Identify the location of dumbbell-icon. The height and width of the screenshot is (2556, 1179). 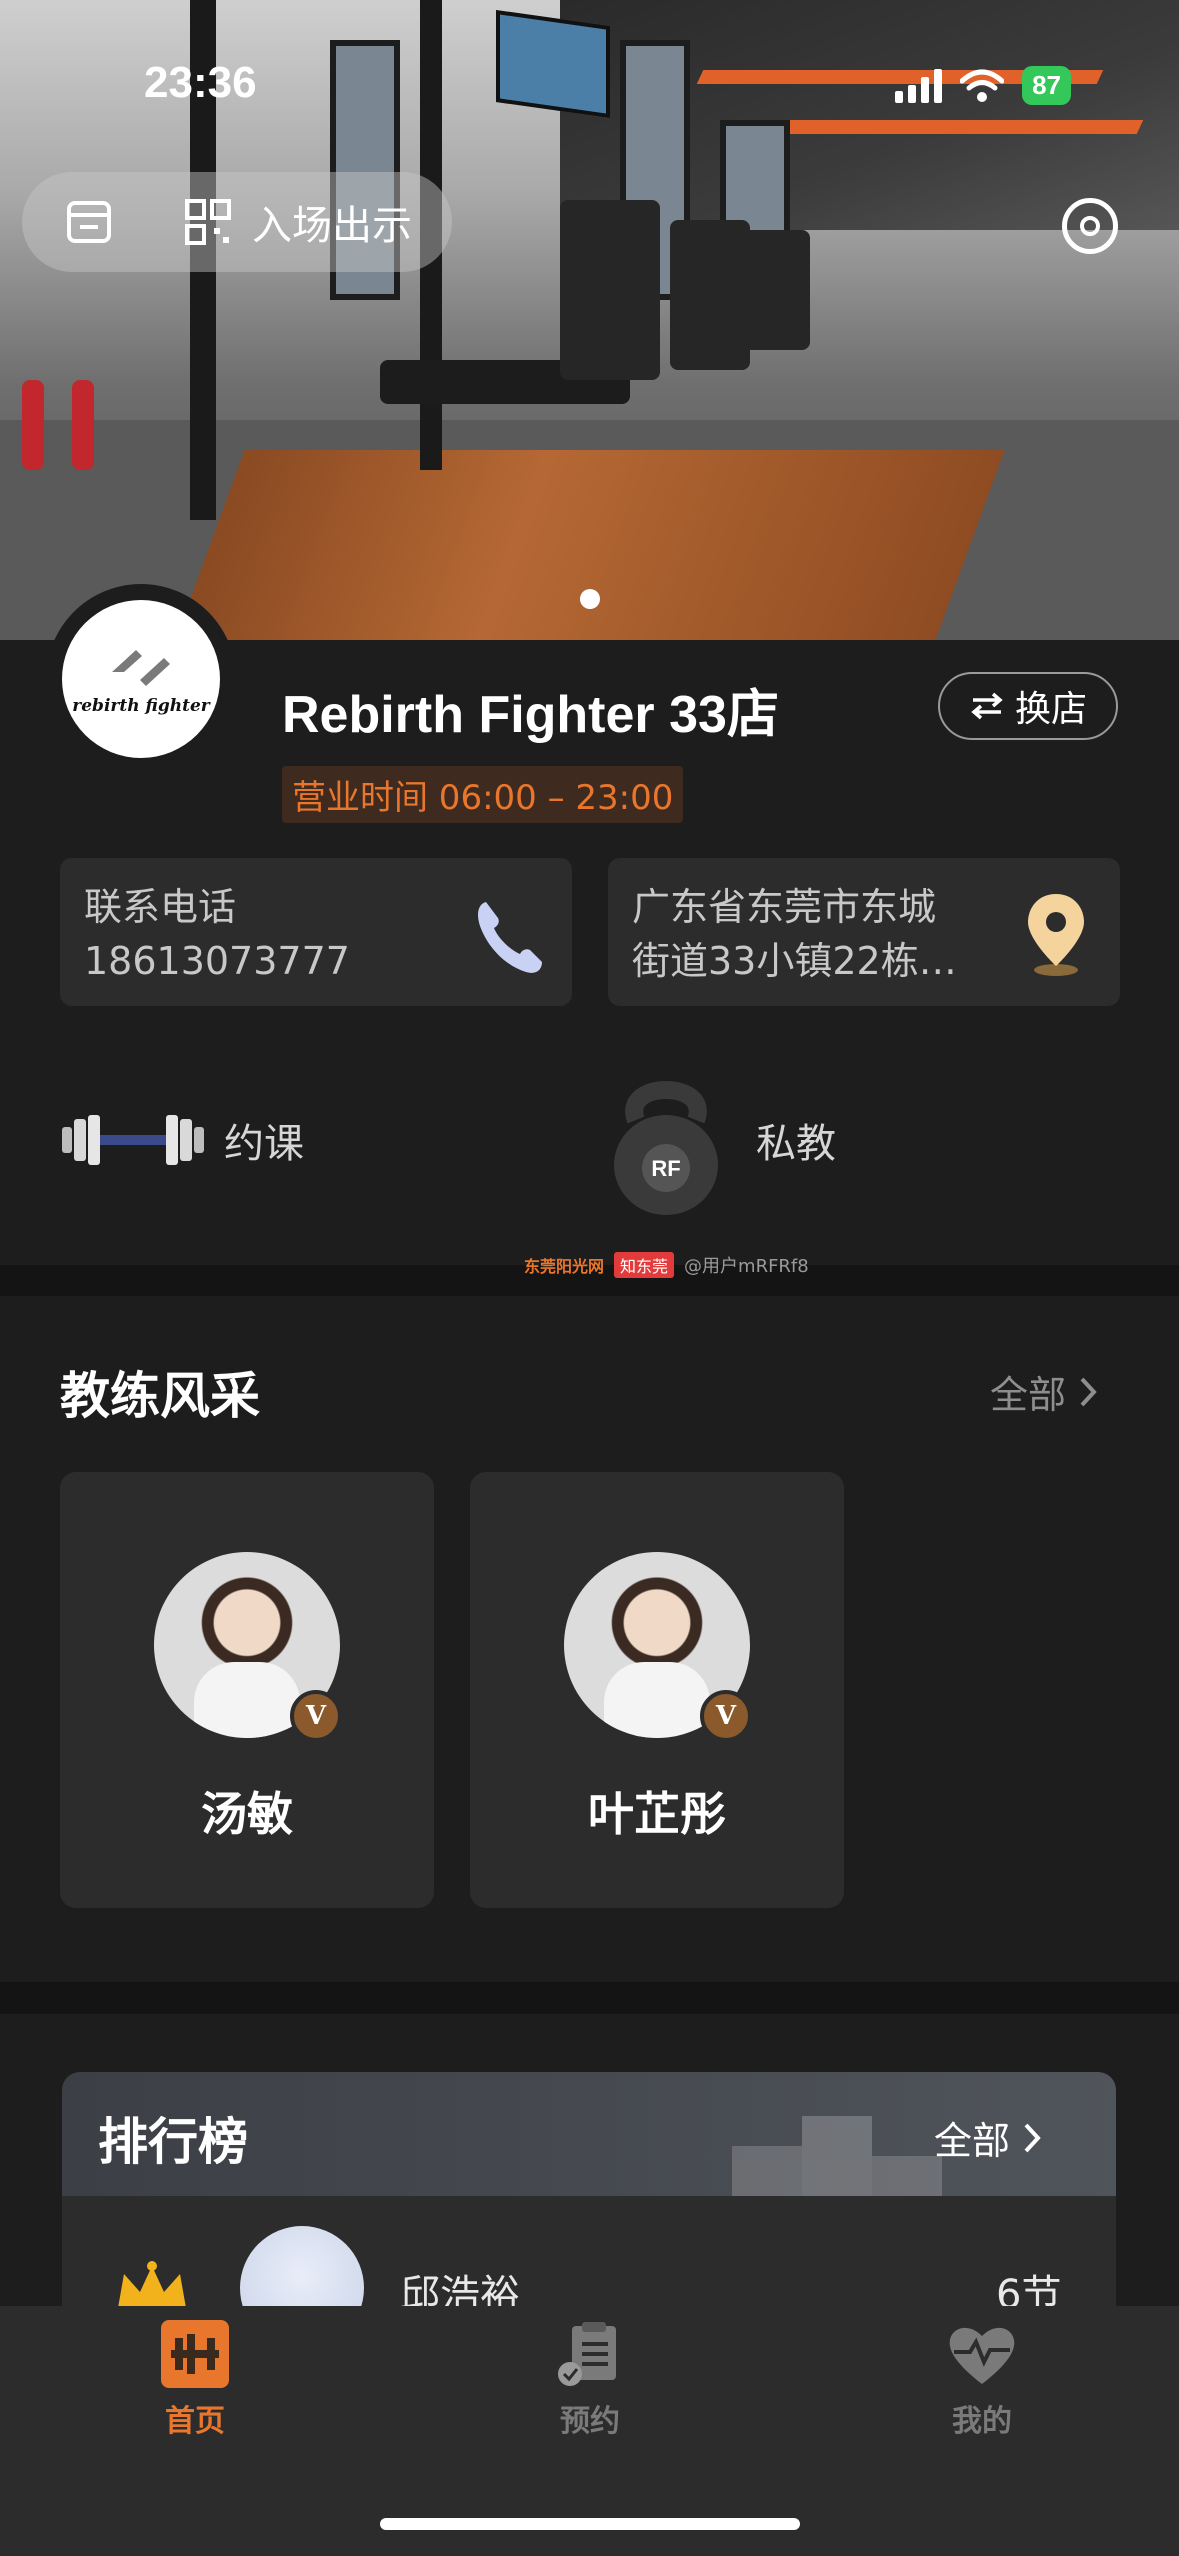
(133, 1140).